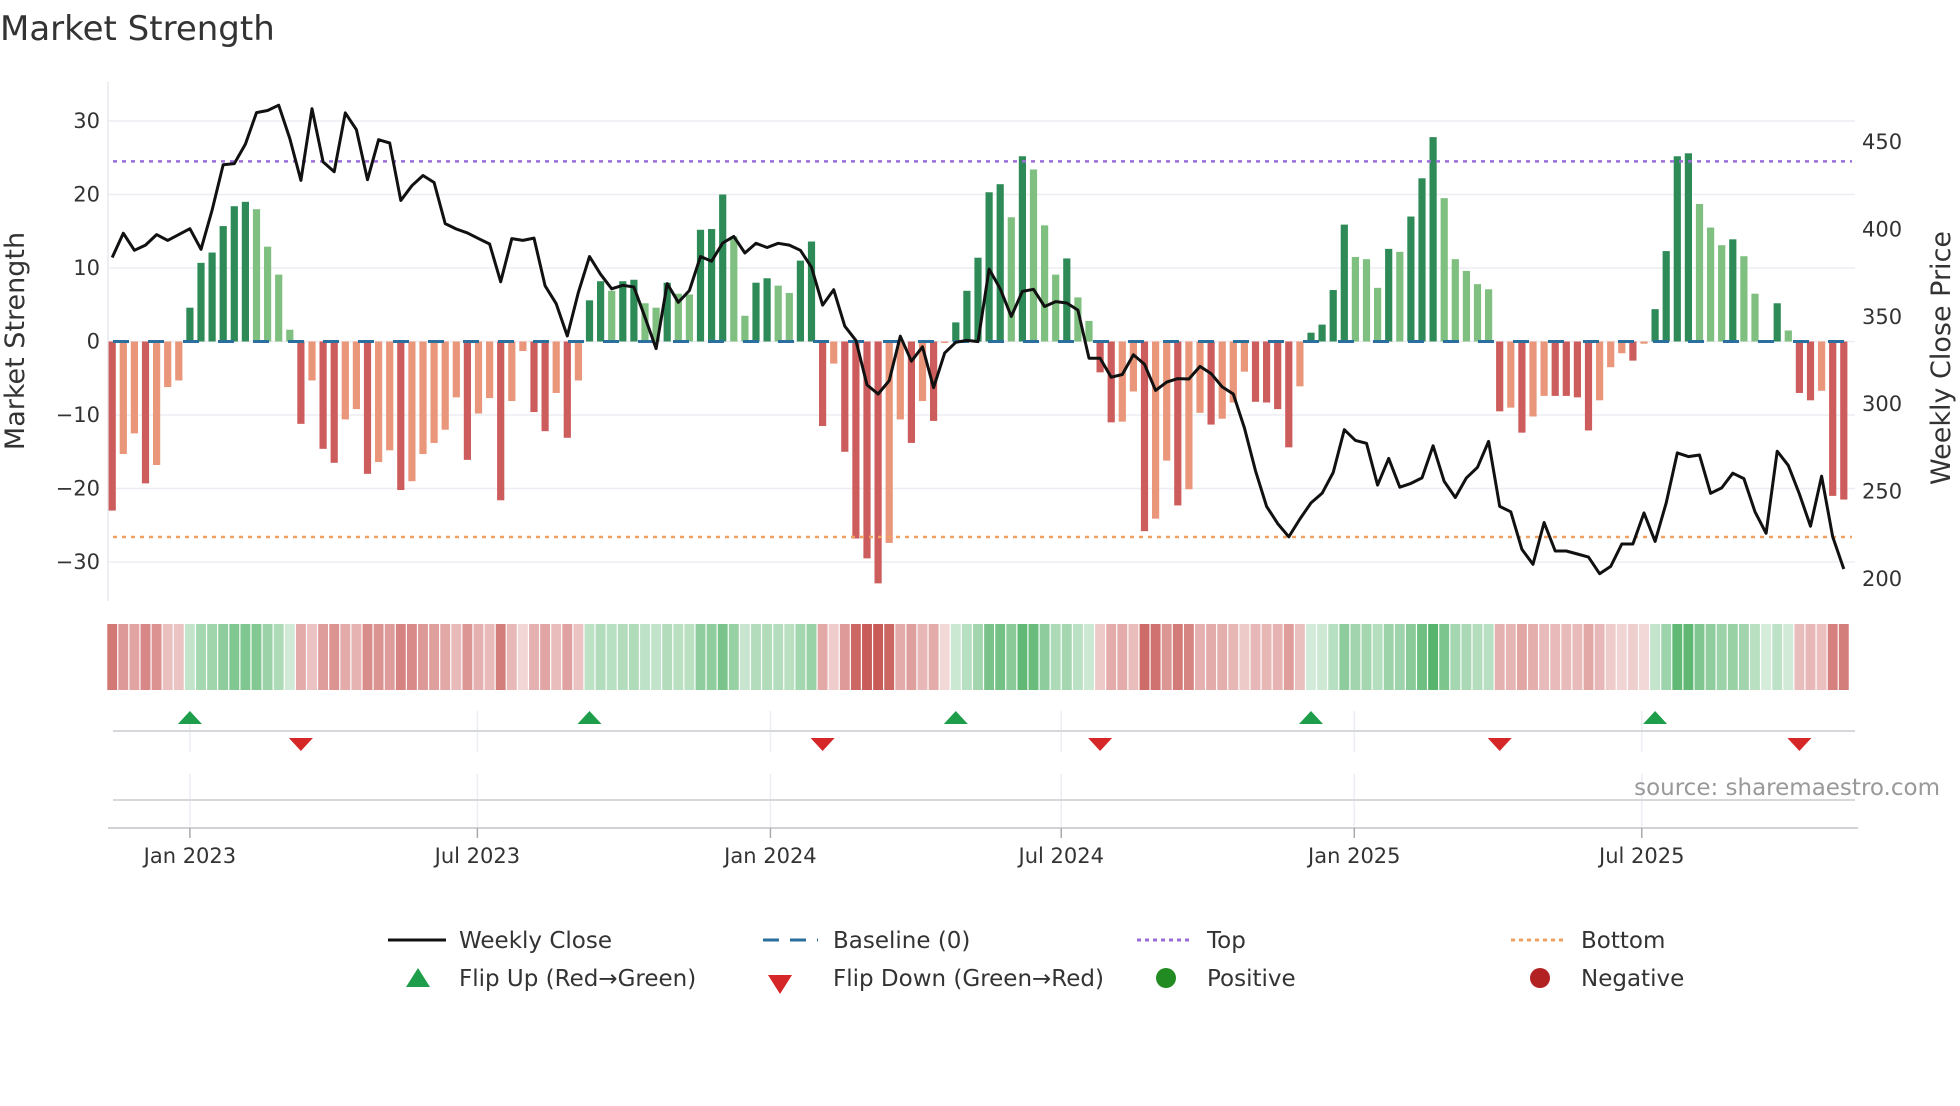 This screenshot has width=1960, height=1106. Describe the element at coordinates (418, 977) in the screenshot. I see `legend-flip-up-icon` at that location.